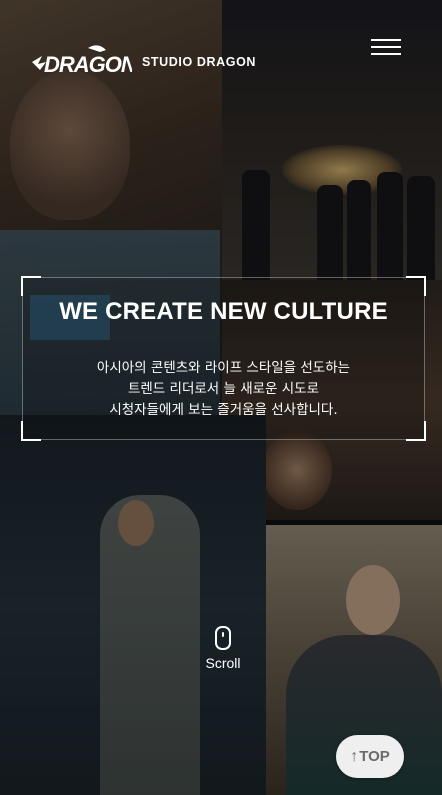 The height and width of the screenshot is (795, 442). Describe the element at coordinates (223, 410) in the screenshot. I see `hero-description-line: 시청자들에게 보는 즐거움을 선사합니다.` at that location.